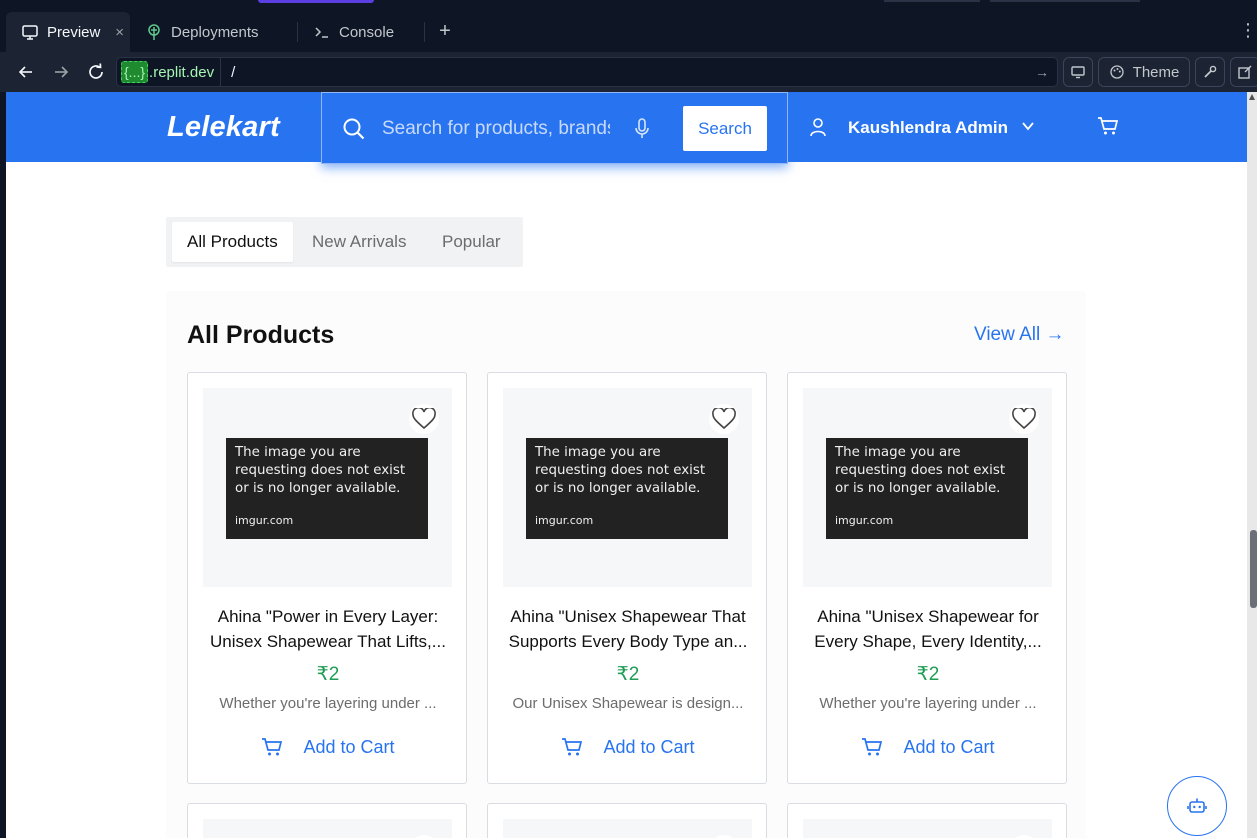 The image size is (1257, 838). What do you see at coordinates (725, 128) in the screenshot?
I see `search-button: Search` at bounding box center [725, 128].